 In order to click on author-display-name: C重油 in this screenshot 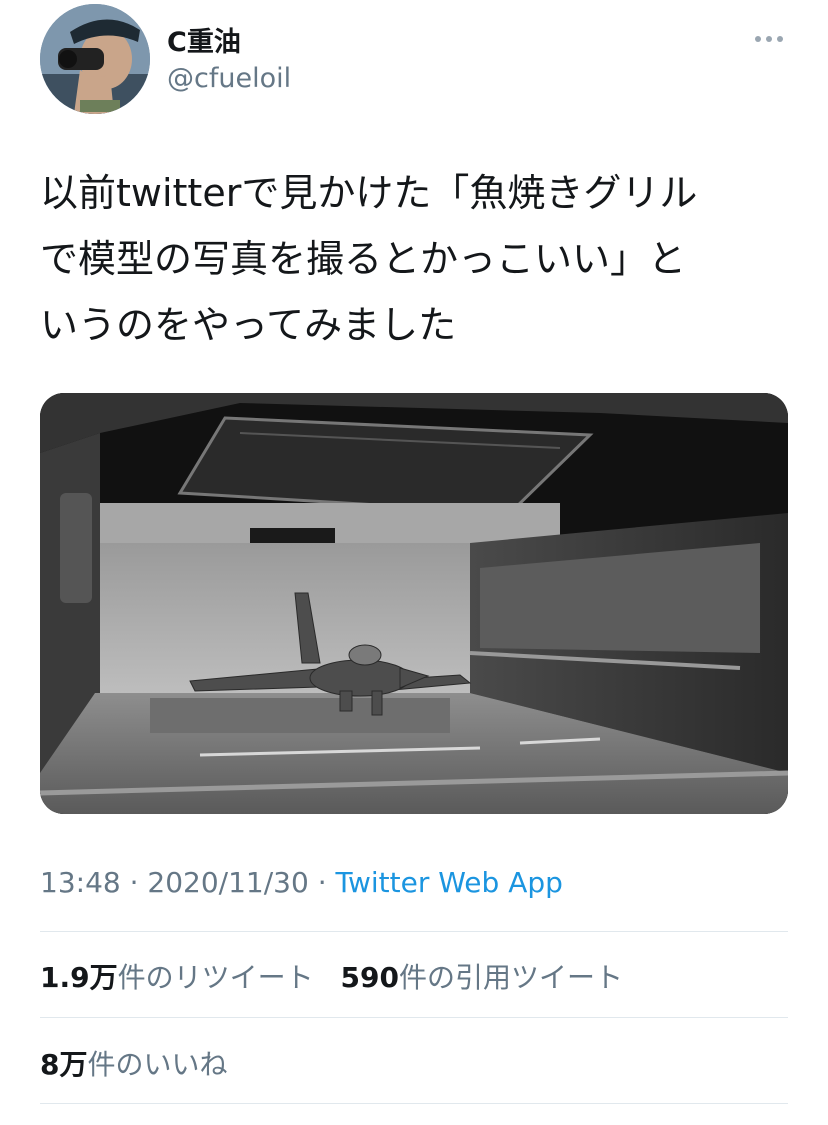, I will do `click(204, 39)`.